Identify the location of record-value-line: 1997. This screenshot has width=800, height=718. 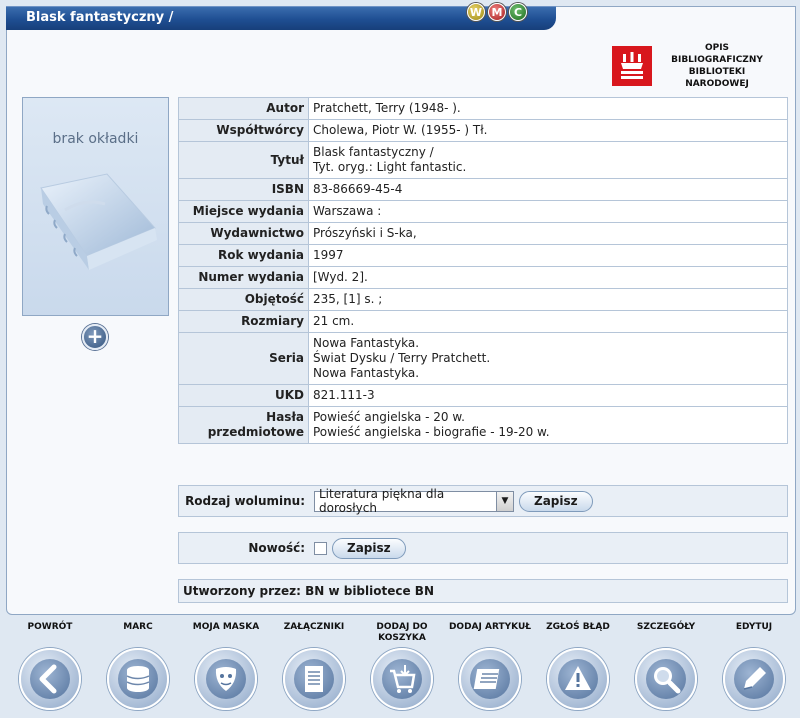
(328, 255).